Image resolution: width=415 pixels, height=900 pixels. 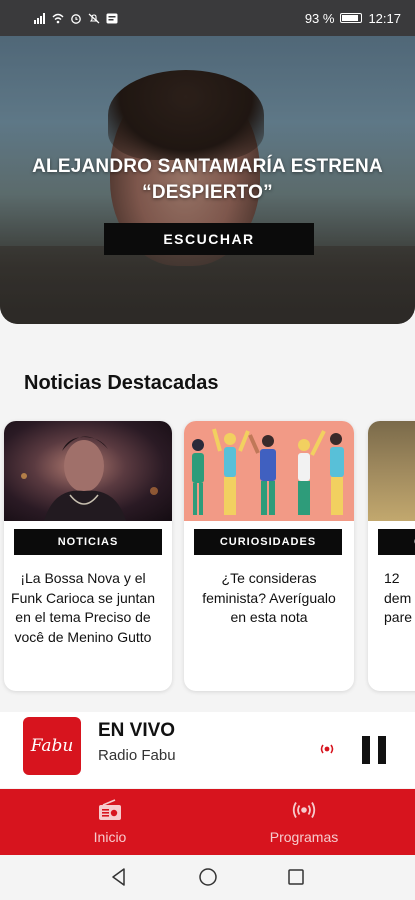 I want to click on headline-line: pare, so click(x=398, y=617).